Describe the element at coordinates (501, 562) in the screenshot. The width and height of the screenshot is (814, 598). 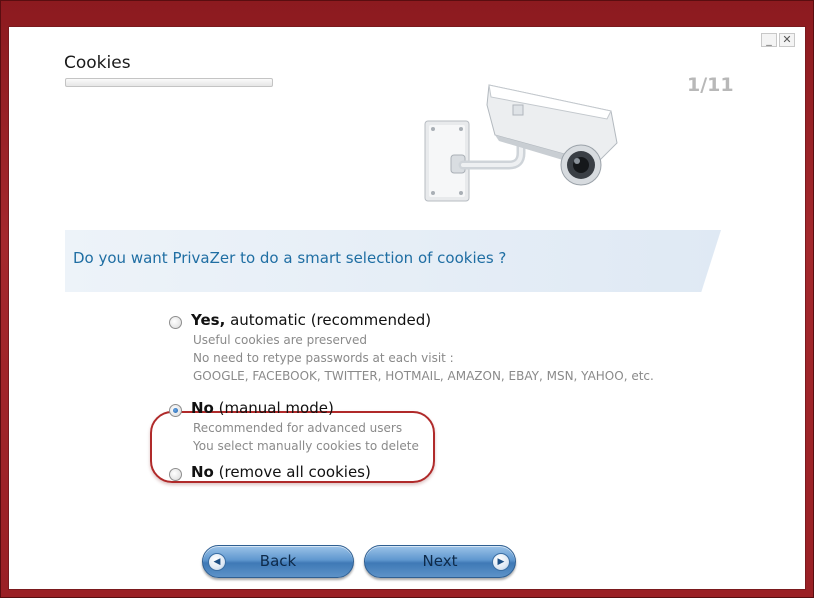
I see `right-arrow-icon: ▶` at that location.